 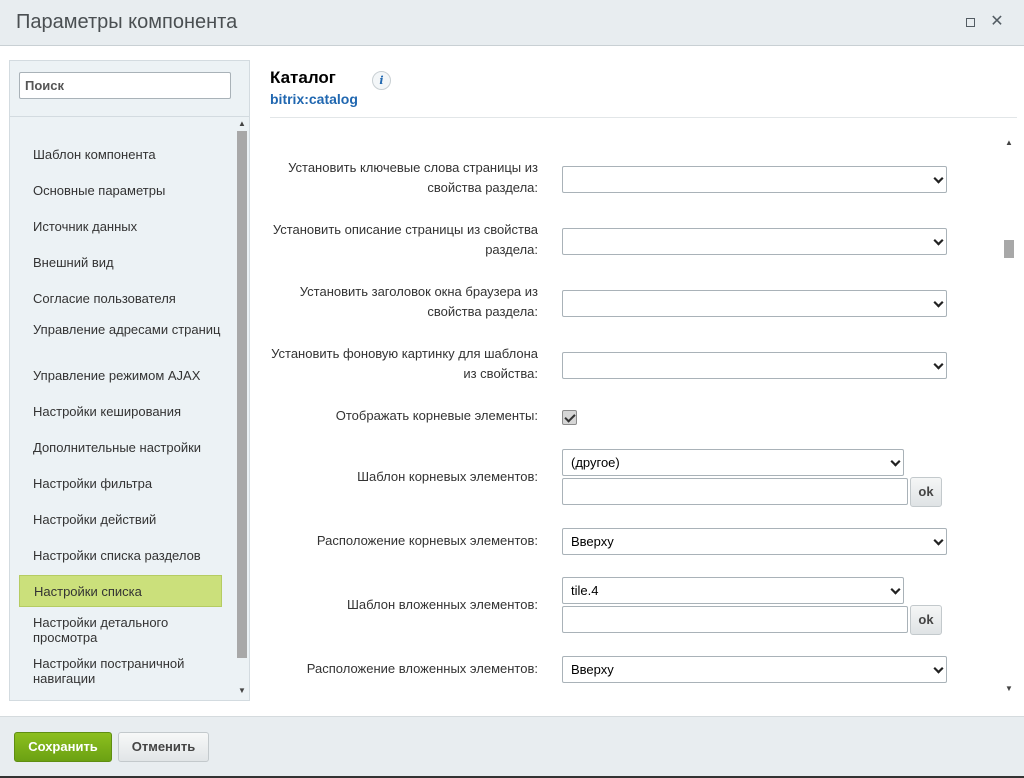 I want to click on sidebar-item-user-consent: Согласие пользователя, so click(x=120, y=298).